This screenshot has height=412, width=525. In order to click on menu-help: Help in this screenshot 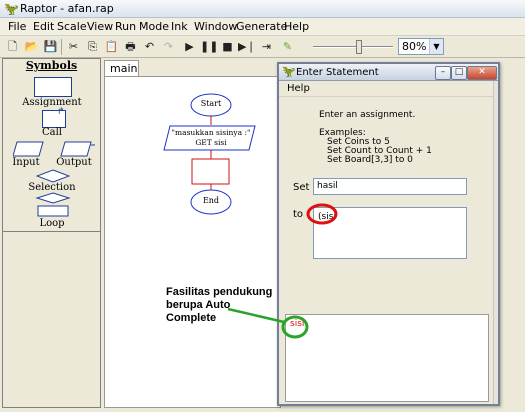, I will do `click(296, 27)`.